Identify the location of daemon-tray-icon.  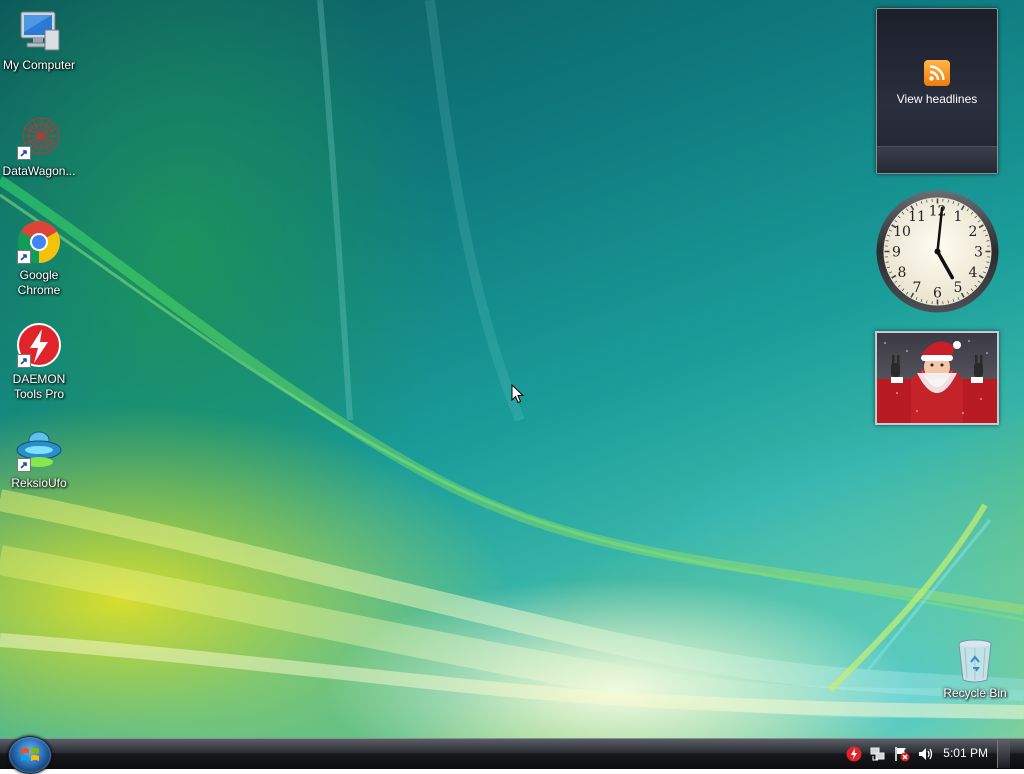
(854, 754).